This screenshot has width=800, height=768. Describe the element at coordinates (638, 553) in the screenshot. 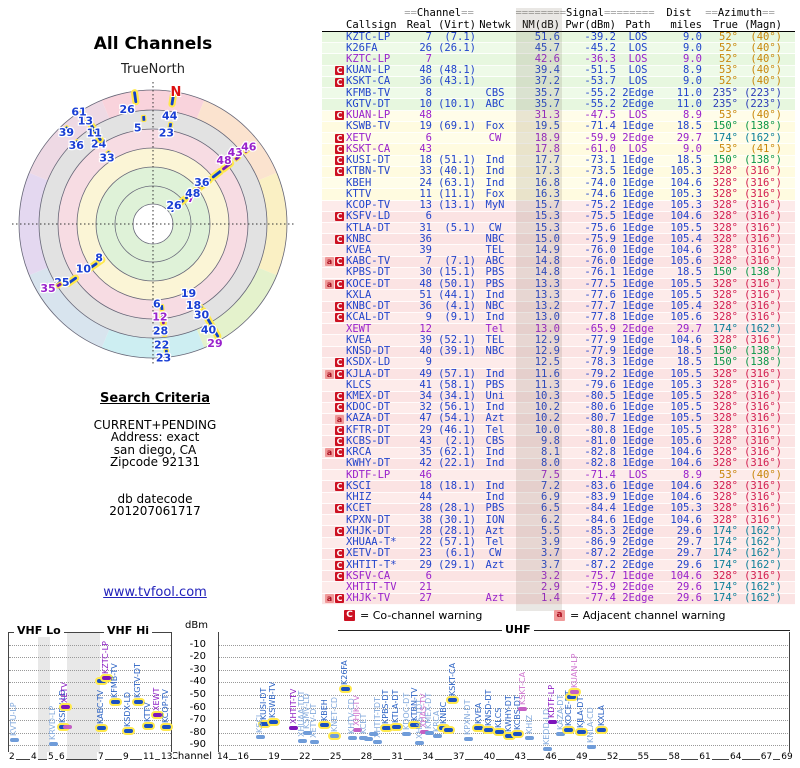

I see `path: 2Edge` at that location.